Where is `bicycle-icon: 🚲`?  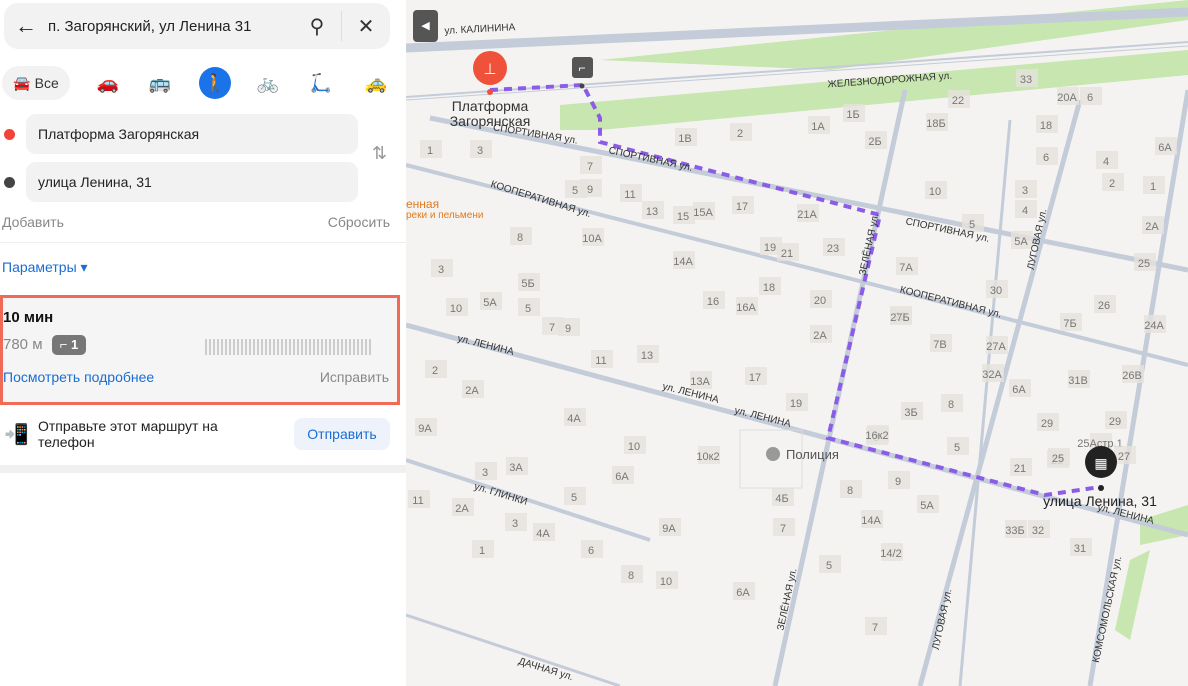
bicycle-icon: 🚲 is located at coordinates (268, 83).